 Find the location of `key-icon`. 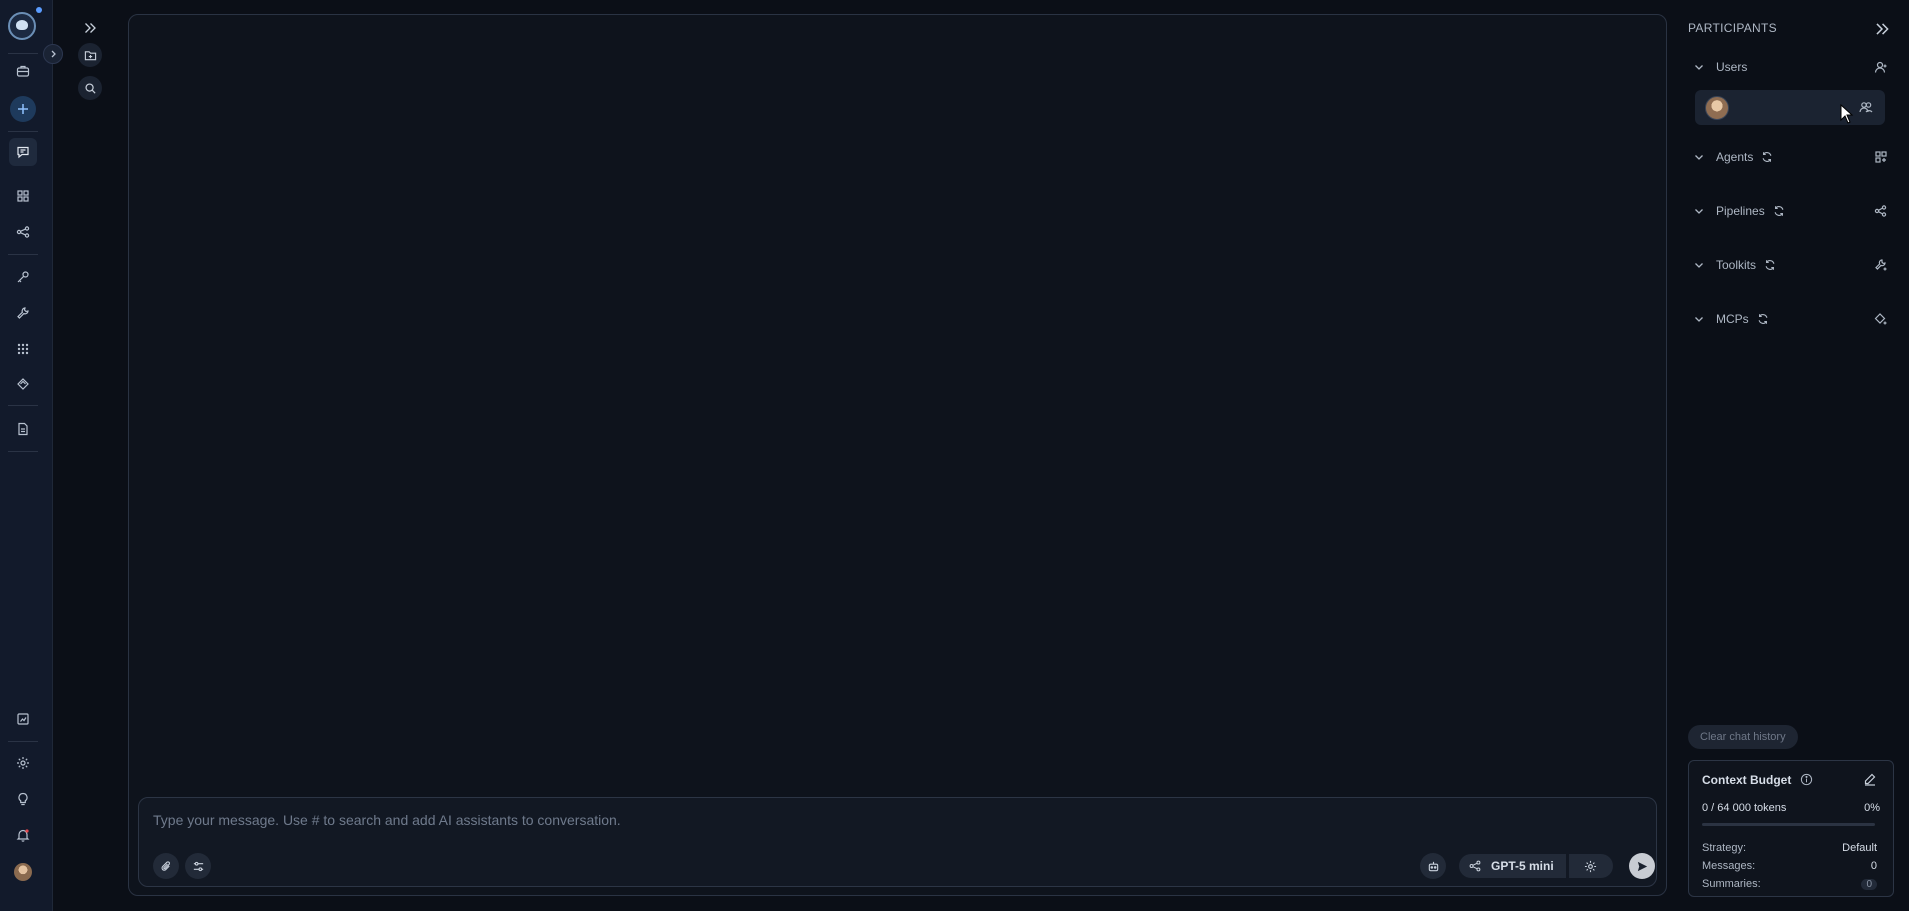

key-icon is located at coordinates (23, 277).